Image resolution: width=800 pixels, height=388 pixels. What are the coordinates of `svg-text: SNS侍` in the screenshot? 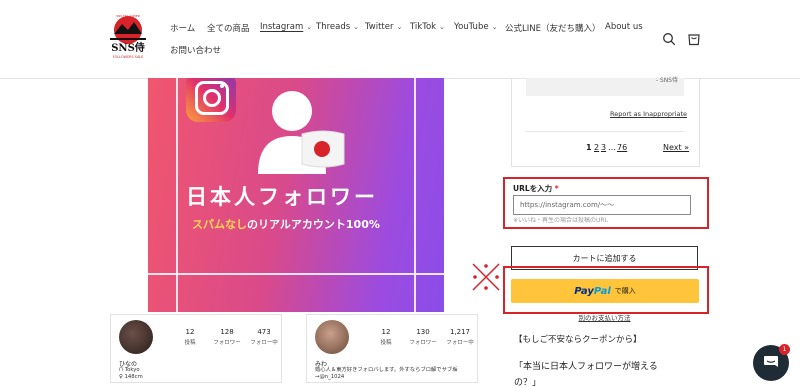 It's located at (128, 47).